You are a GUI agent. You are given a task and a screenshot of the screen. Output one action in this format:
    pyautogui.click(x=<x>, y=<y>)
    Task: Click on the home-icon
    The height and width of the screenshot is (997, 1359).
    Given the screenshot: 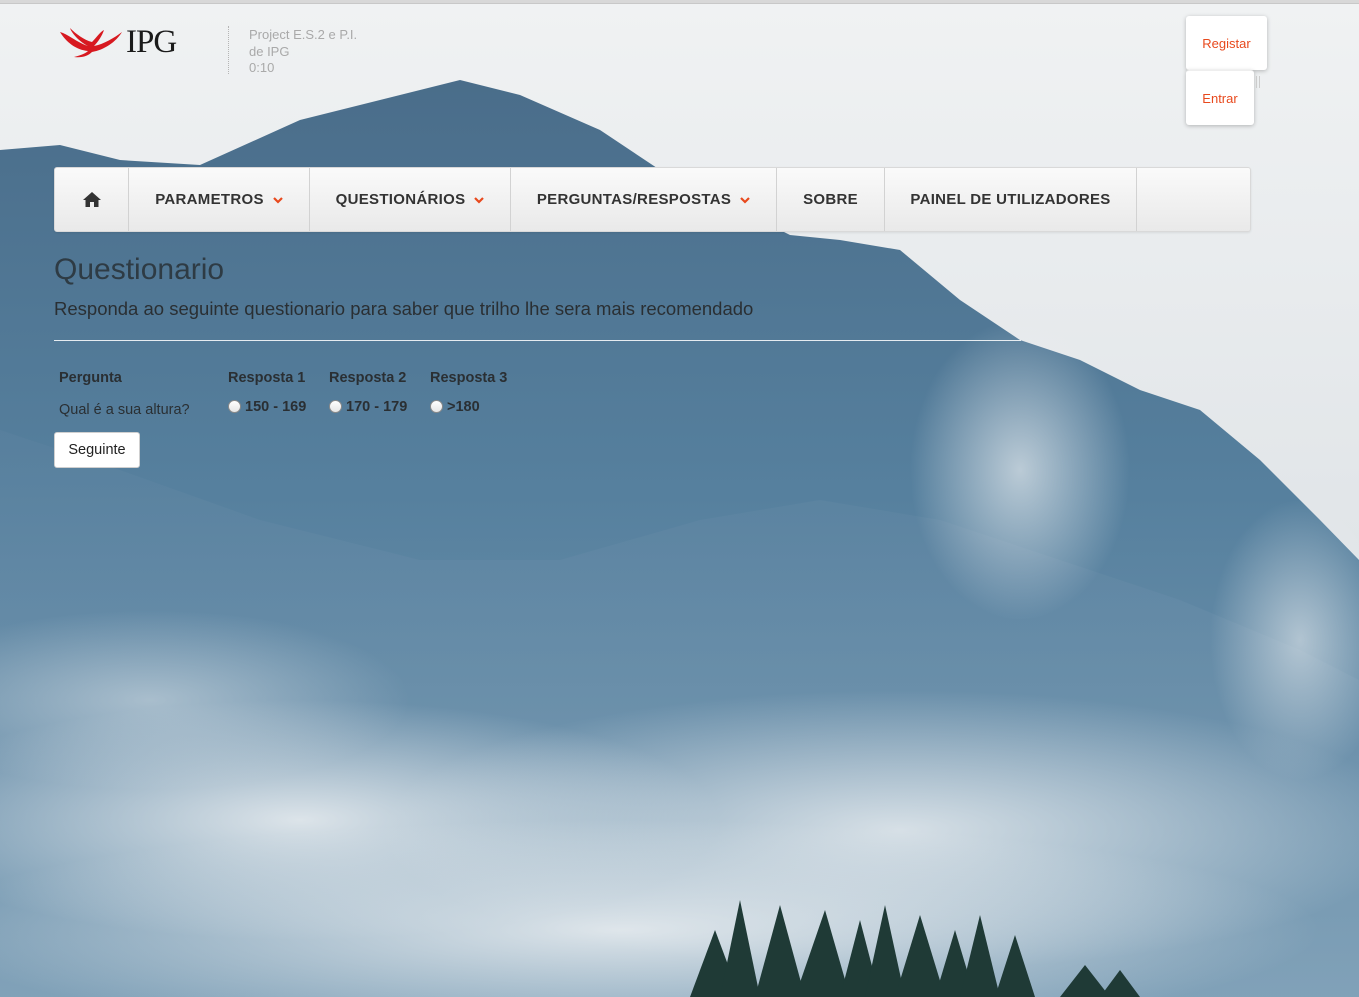 What is the action you would take?
    pyautogui.click(x=91, y=199)
    